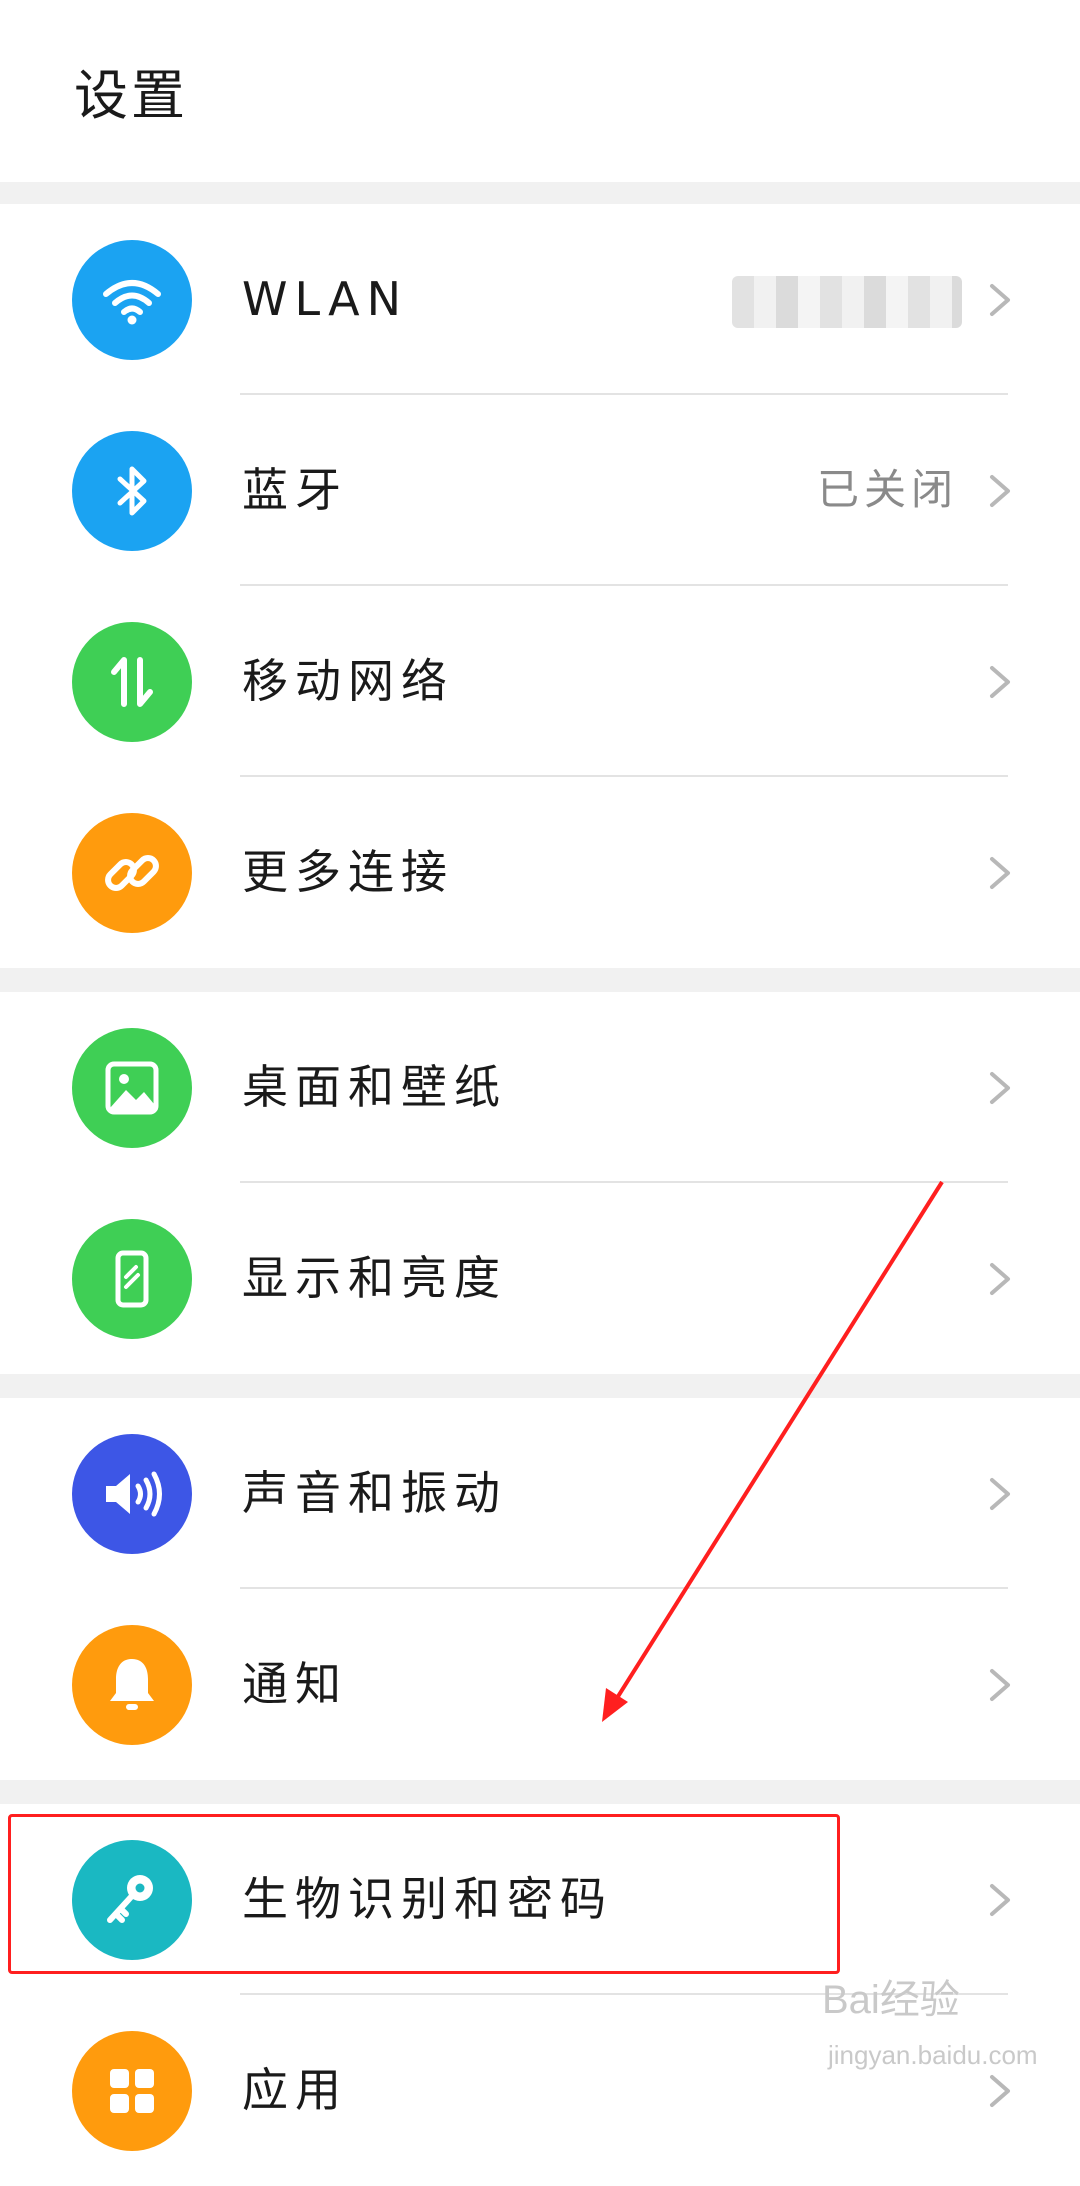  I want to click on image-icon, so click(132, 1088).